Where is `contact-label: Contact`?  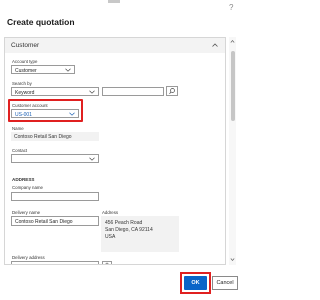
contact-label: Contact is located at coordinates (20, 150).